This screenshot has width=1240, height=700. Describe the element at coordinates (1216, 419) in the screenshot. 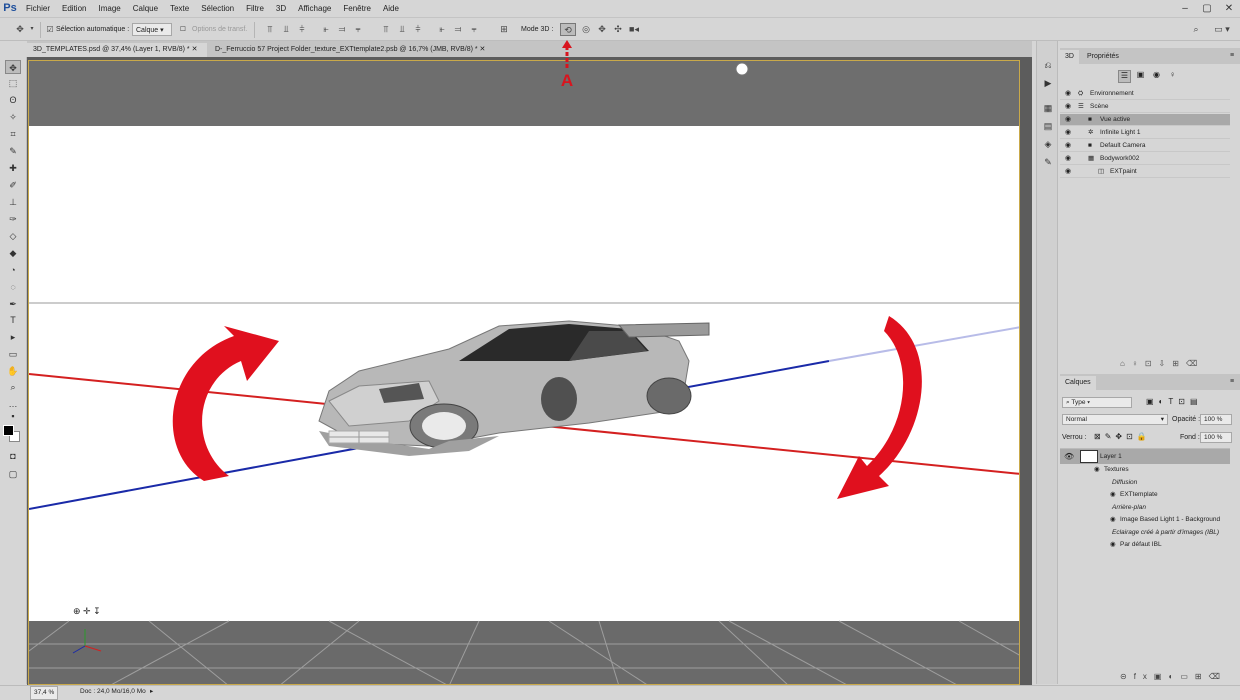

I see `opacity-input: 100 %` at that location.